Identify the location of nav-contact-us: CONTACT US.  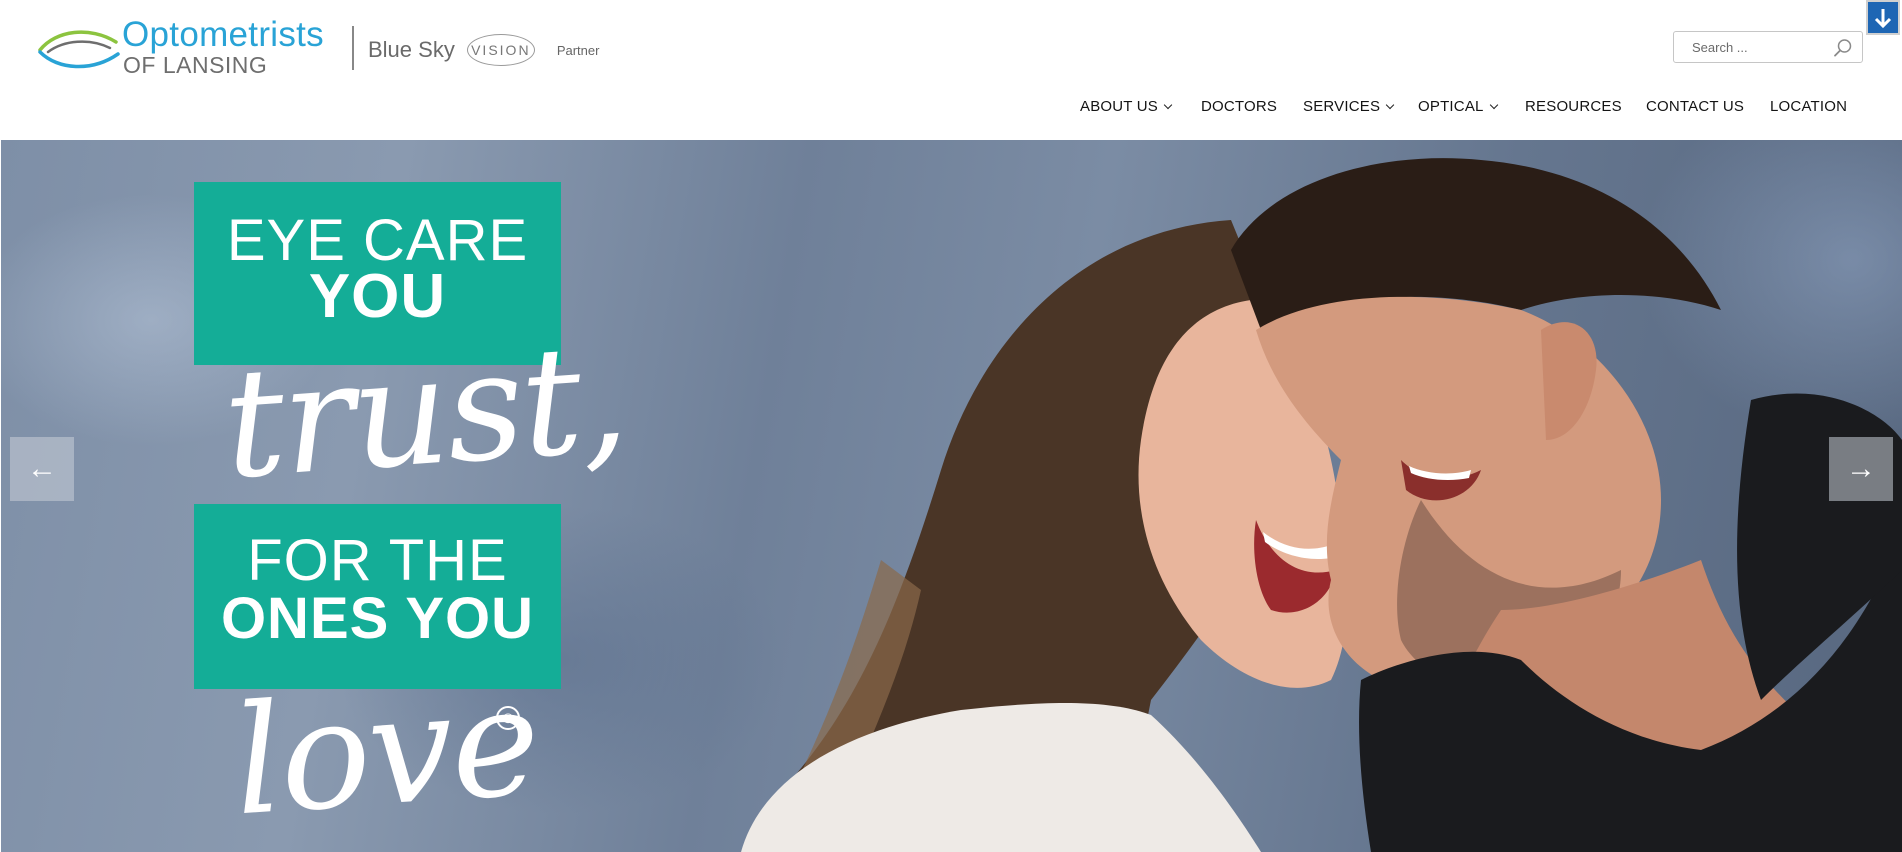
(1695, 106).